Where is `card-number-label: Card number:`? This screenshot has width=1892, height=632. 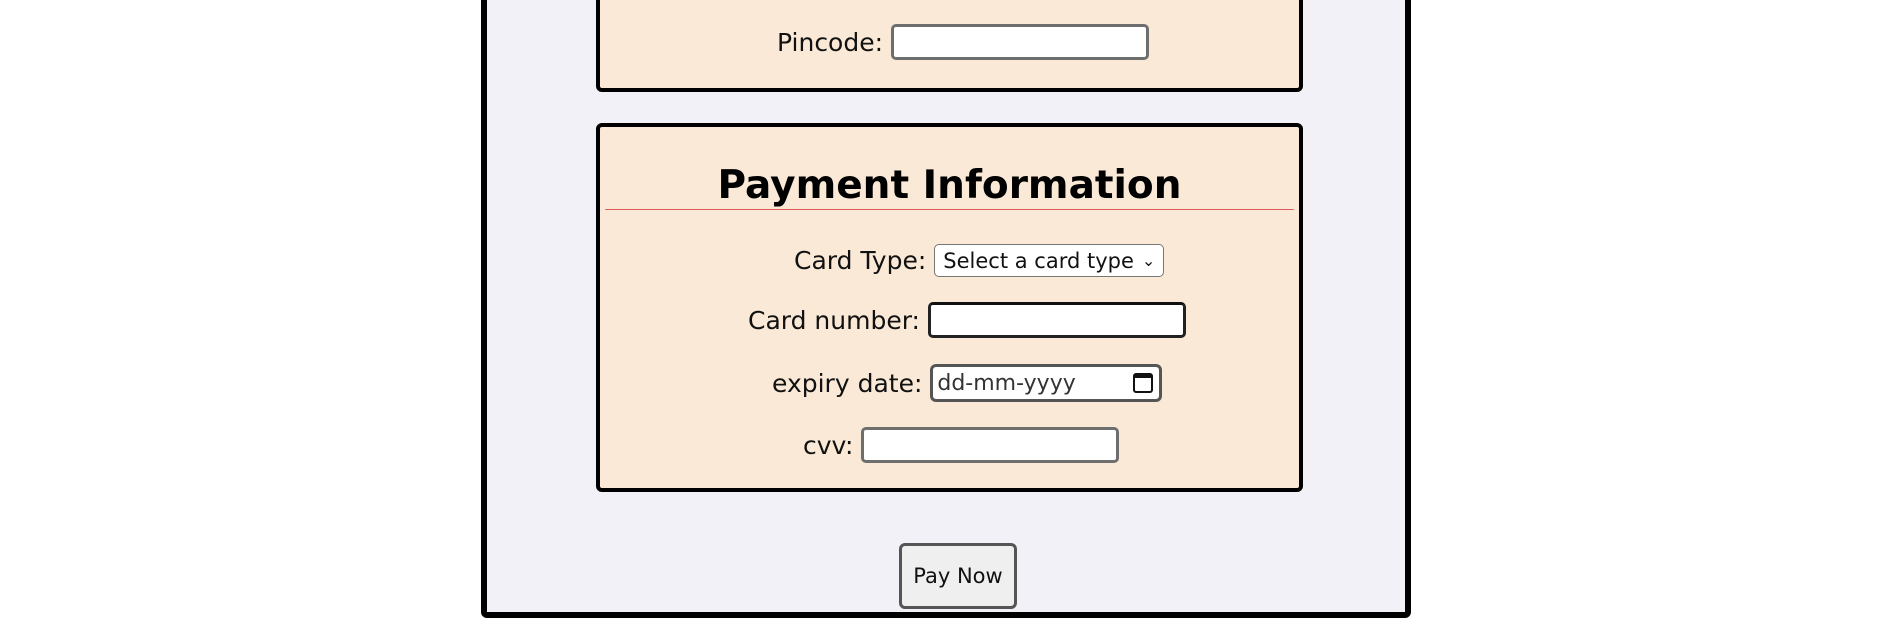
card-number-label: Card number: is located at coordinates (834, 320).